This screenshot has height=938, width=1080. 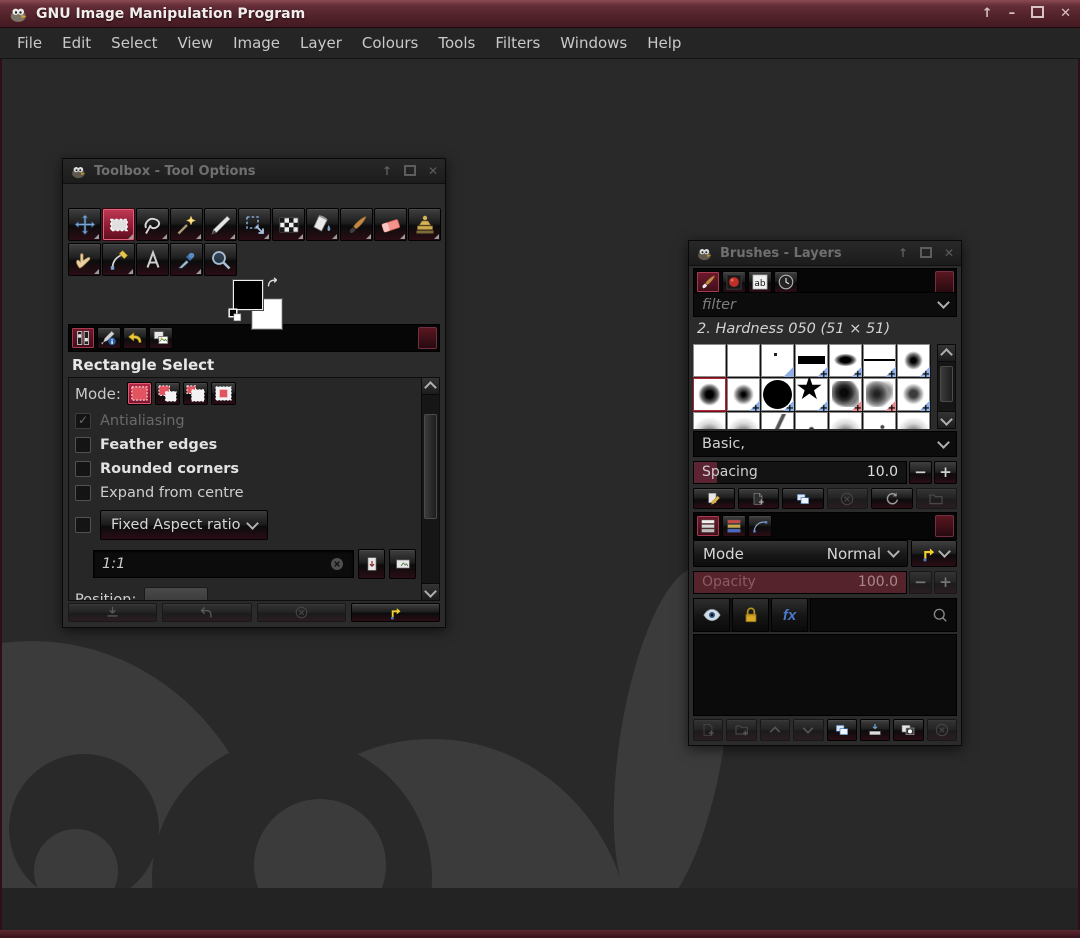 I want to click on tool-paintbrush, so click(x=356, y=224).